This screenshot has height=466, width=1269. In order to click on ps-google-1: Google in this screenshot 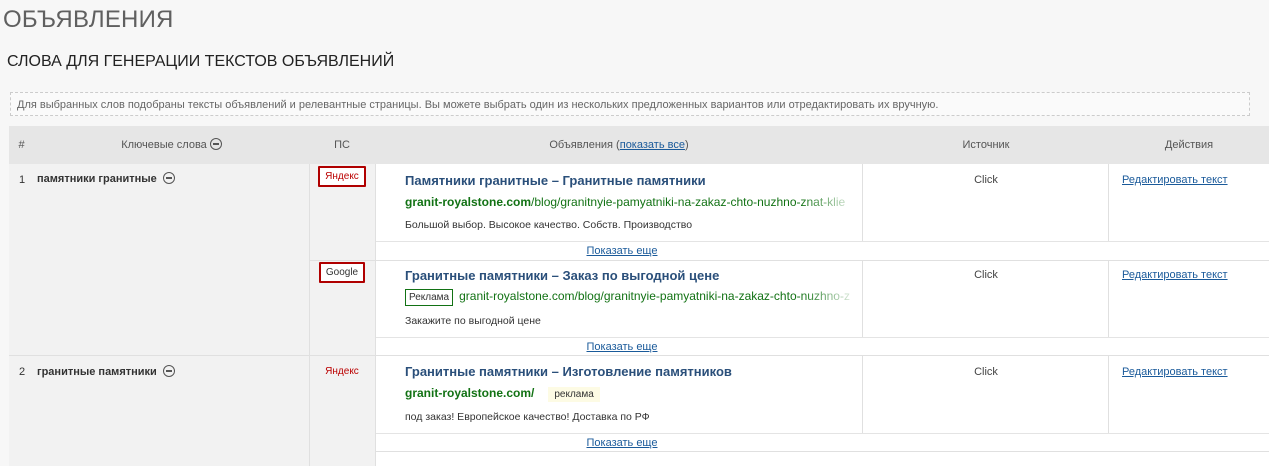, I will do `click(342, 272)`.